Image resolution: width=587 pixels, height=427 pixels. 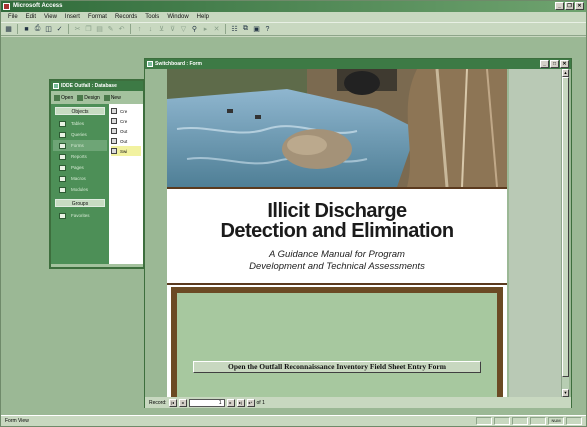 I want to click on group-favorites: Favorites, so click(x=80, y=215).